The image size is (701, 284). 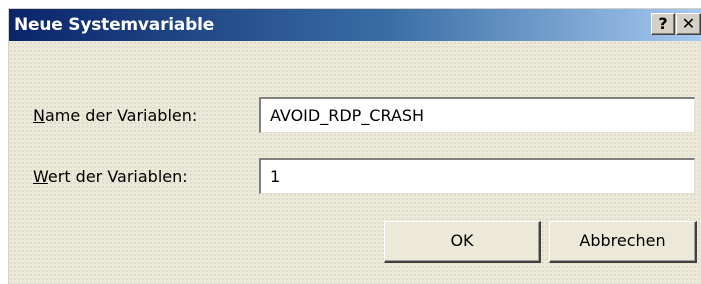 I want to click on title-bar: Neue Systemvariable ? ✕, so click(x=355, y=25).